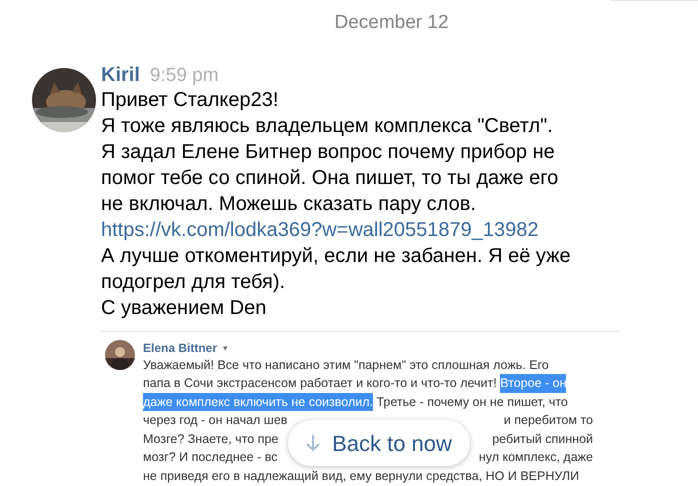 Image resolution: width=698 pixels, height=486 pixels. Describe the element at coordinates (391, 23) in the screenshot. I see `date-header: December 12` at that location.